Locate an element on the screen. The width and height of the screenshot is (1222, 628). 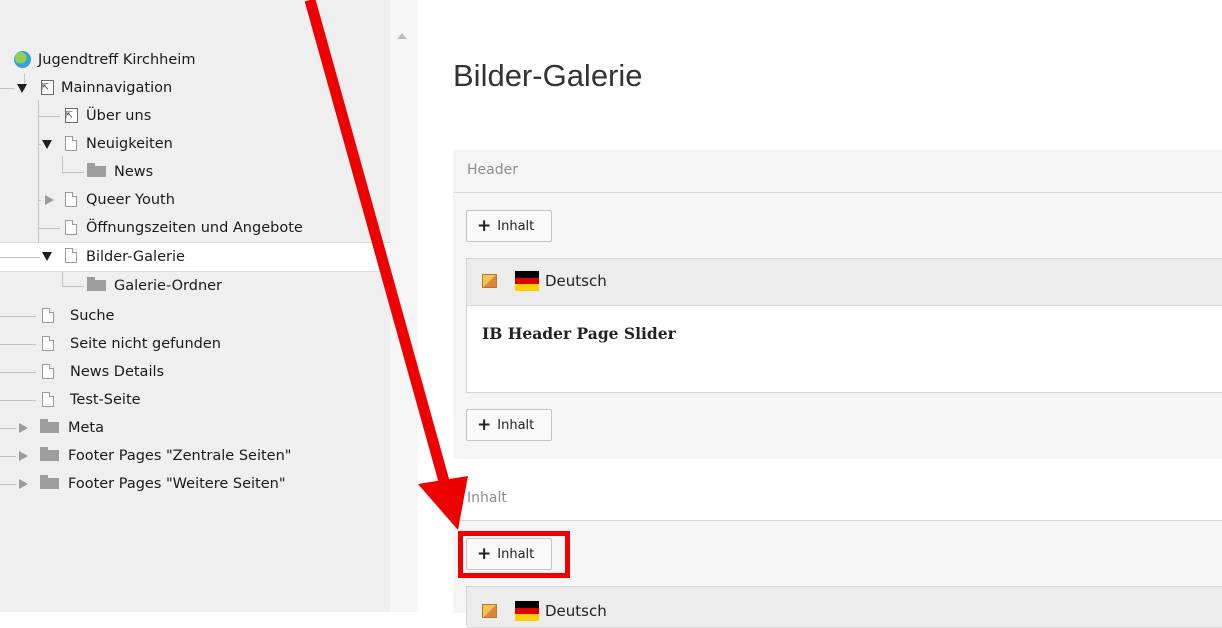
tree-item-label: News Details is located at coordinates (117, 372).